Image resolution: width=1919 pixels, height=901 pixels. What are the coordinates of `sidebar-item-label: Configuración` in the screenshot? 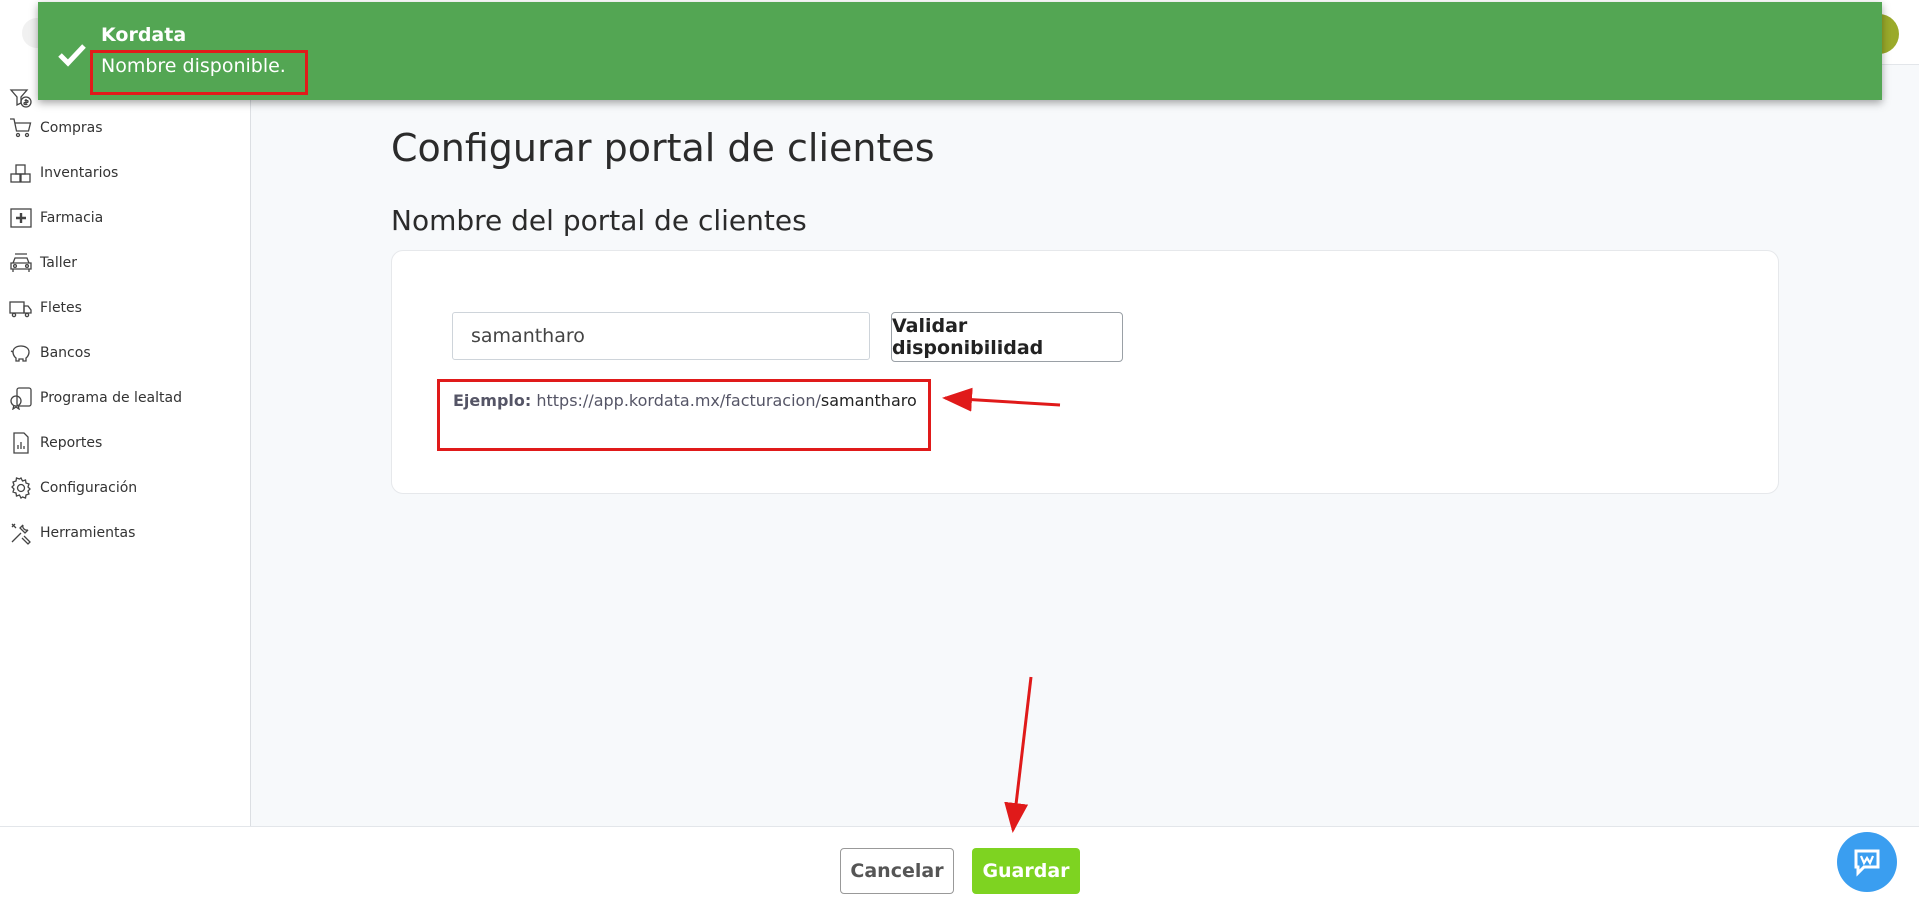 It's located at (89, 488).